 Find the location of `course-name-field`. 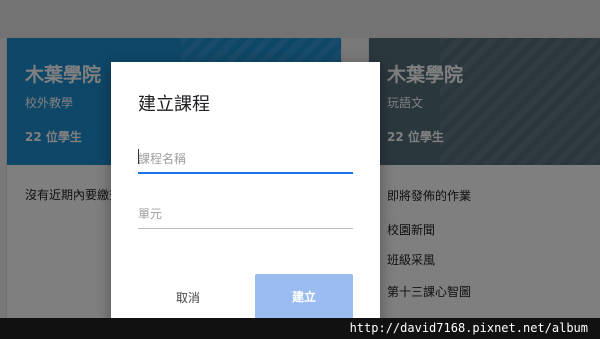

course-name-field is located at coordinates (245, 161).